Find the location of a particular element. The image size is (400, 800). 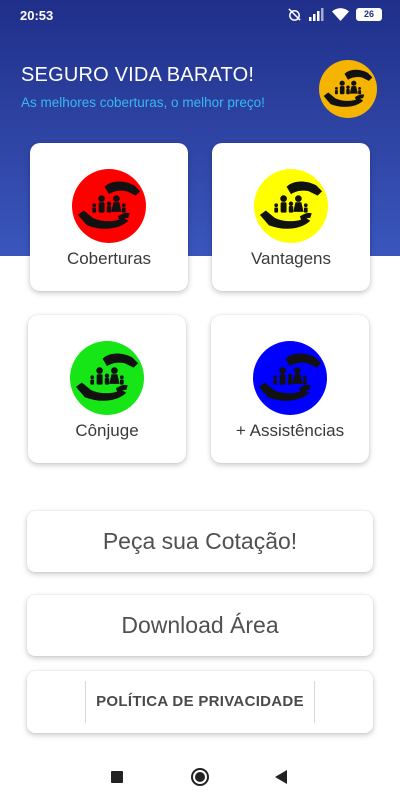

signal-icon is located at coordinates (317, 14).